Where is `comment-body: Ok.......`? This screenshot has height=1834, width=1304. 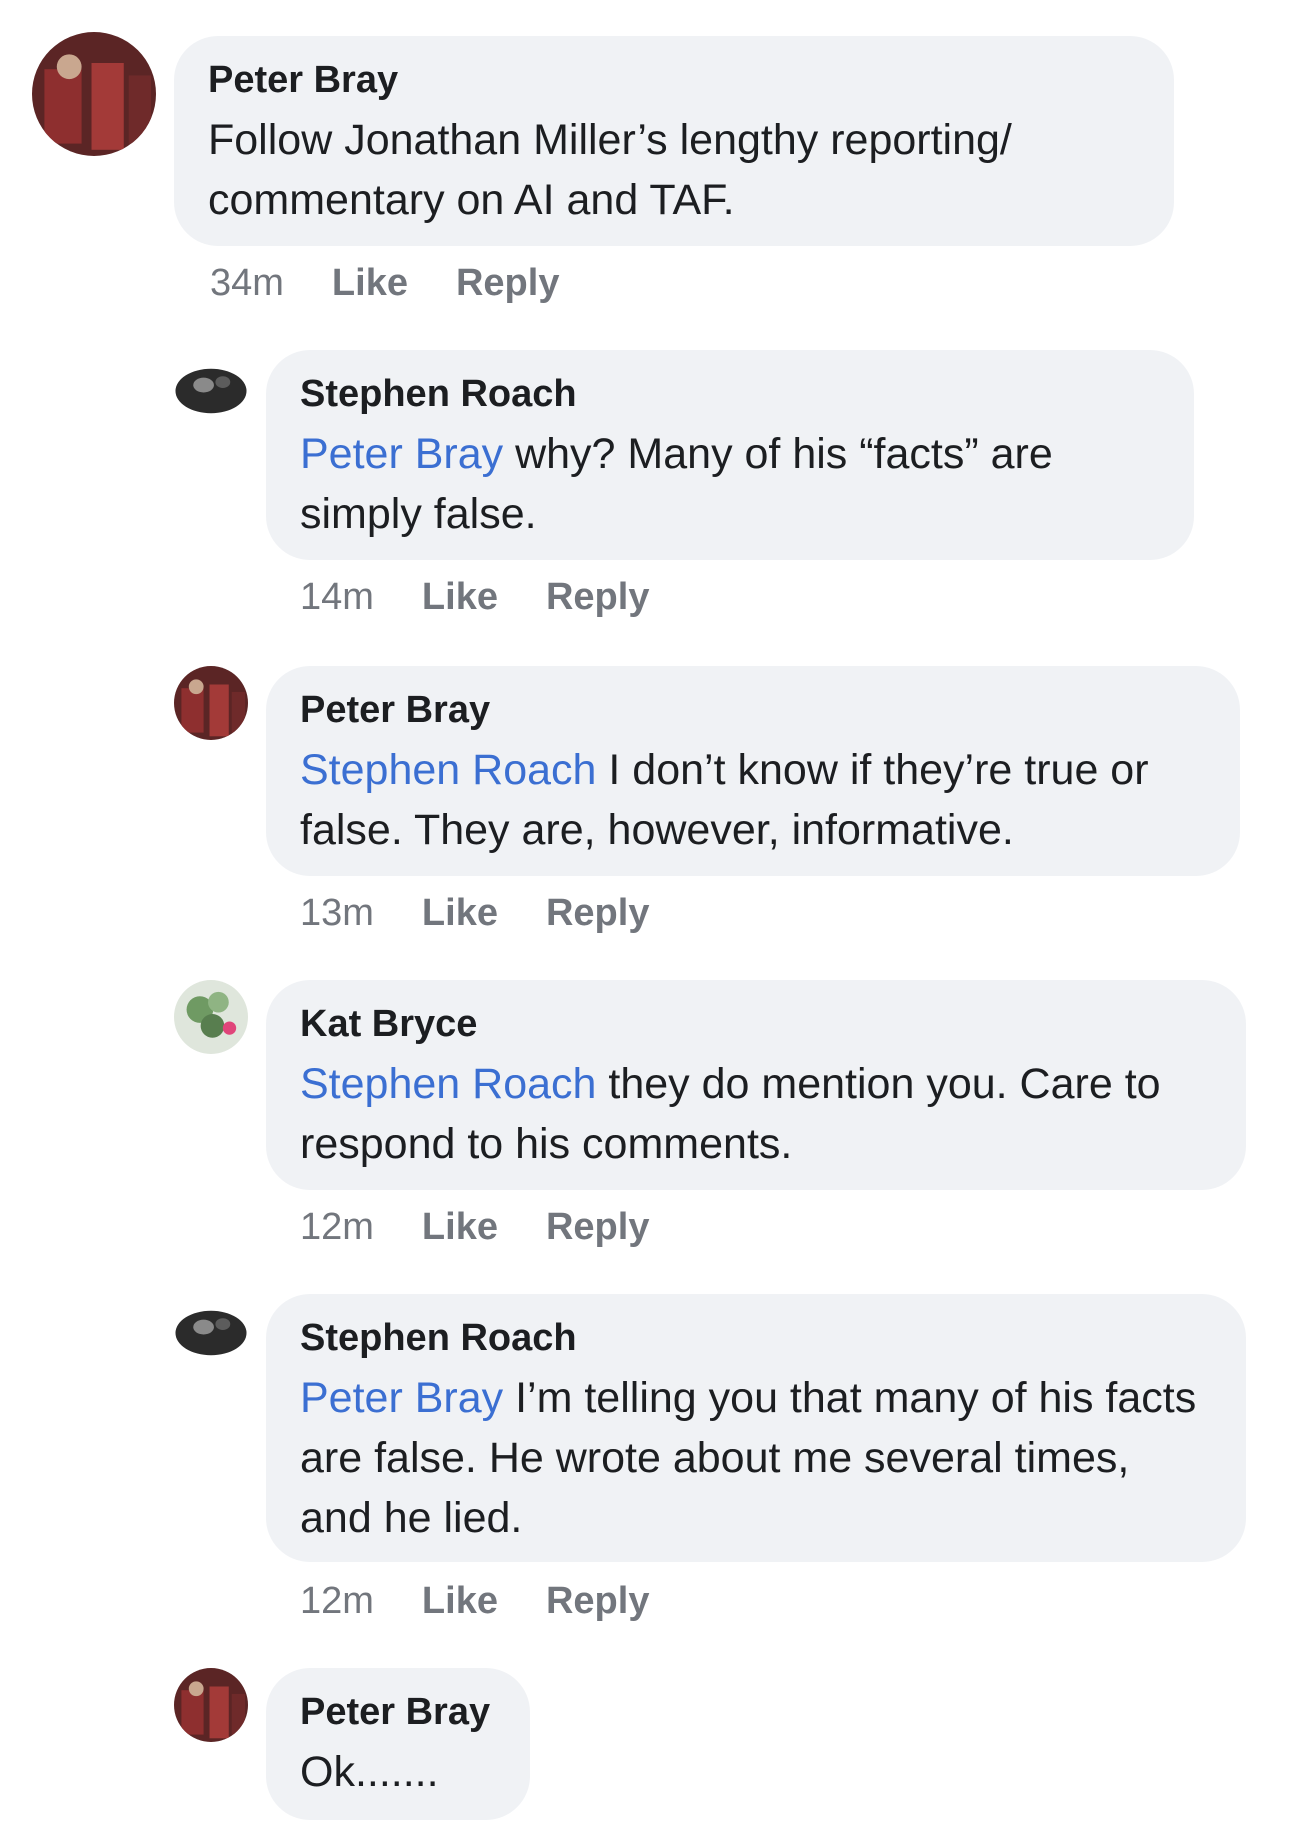
comment-body: Ok....... is located at coordinates (369, 1772).